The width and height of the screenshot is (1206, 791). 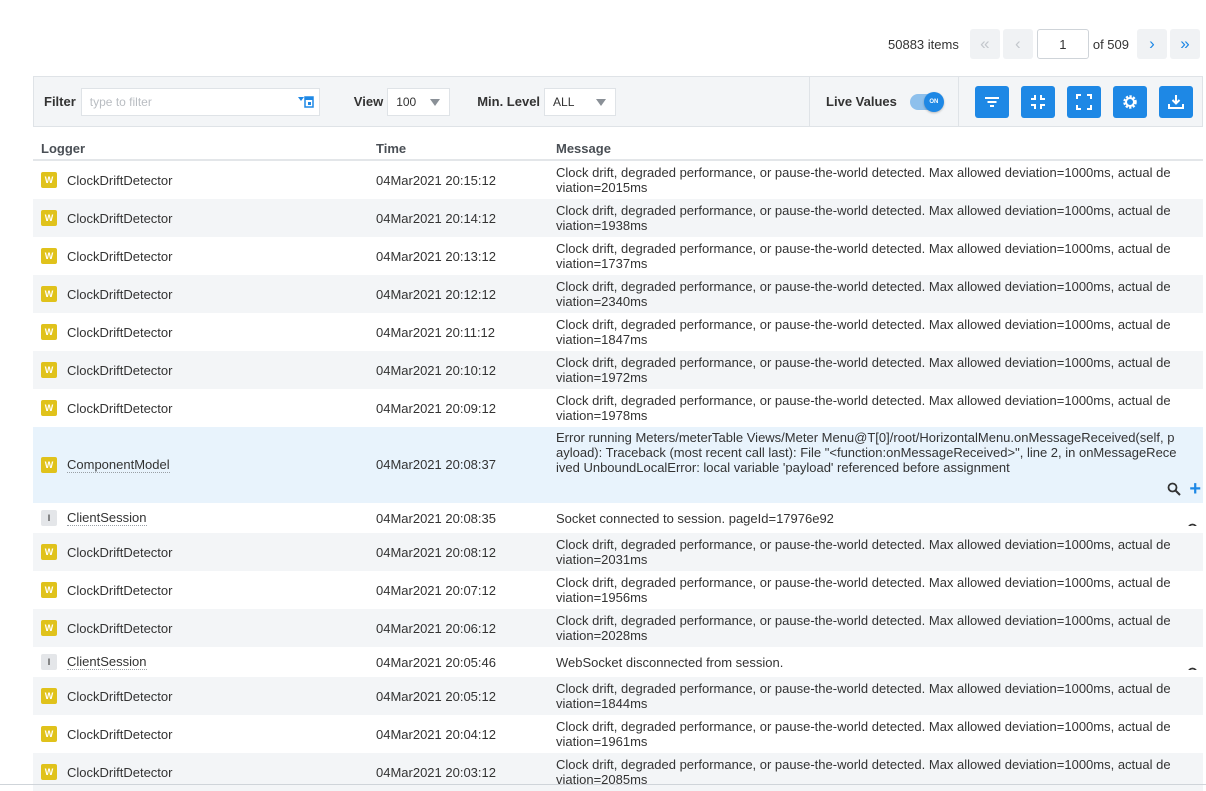 I want to click on fullscreen-button, so click(x=1083, y=101).